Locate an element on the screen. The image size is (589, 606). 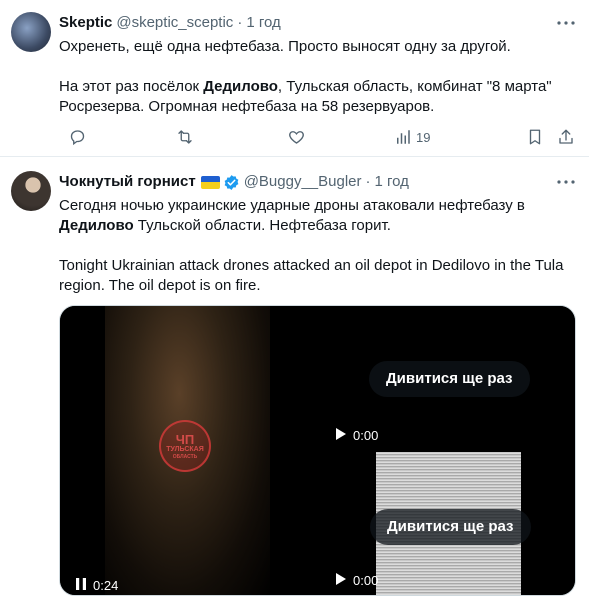
like-button is located at coordinates (296, 137).